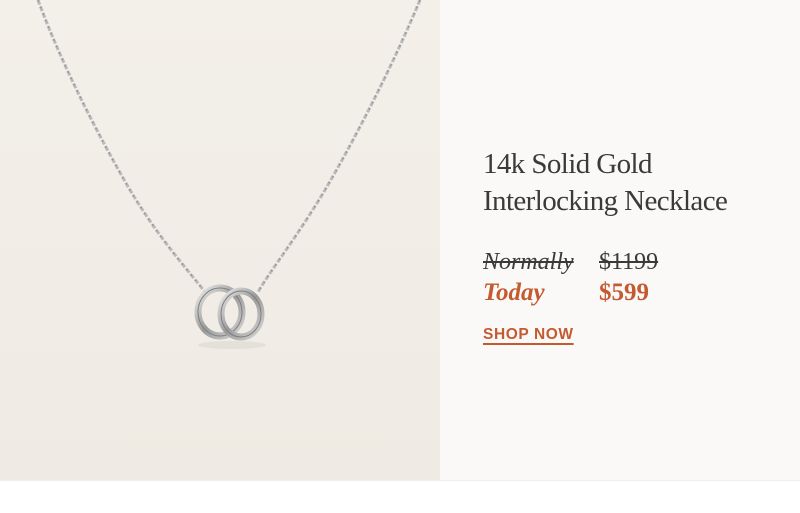 This screenshot has width=800, height=513. What do you see at coordinates (528, 335) in the screenshot?
I see `shop-now-link: SHOP NOW` at bounding box center [528, 335].